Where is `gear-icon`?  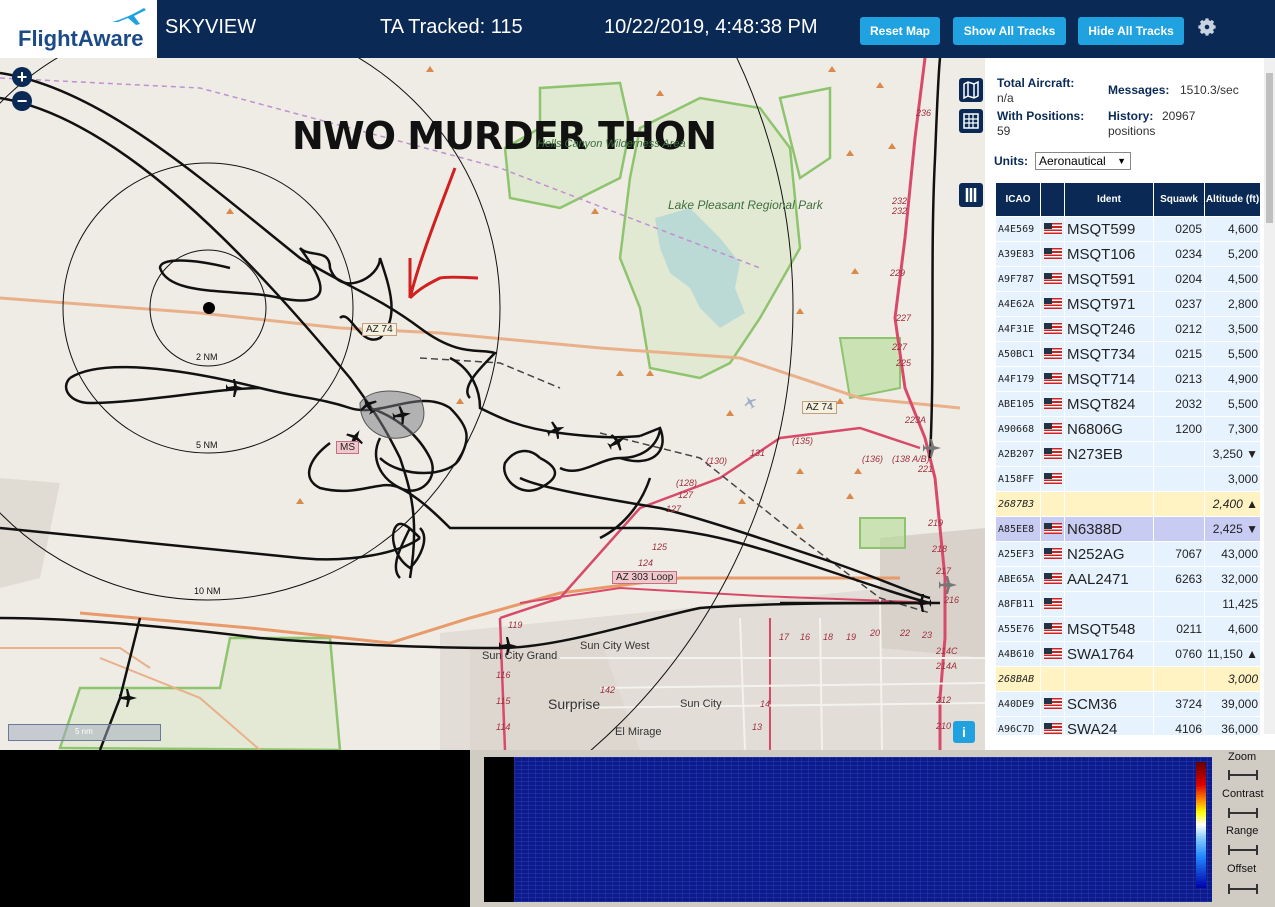
gear-icon is located at coordinates (1207, 27).